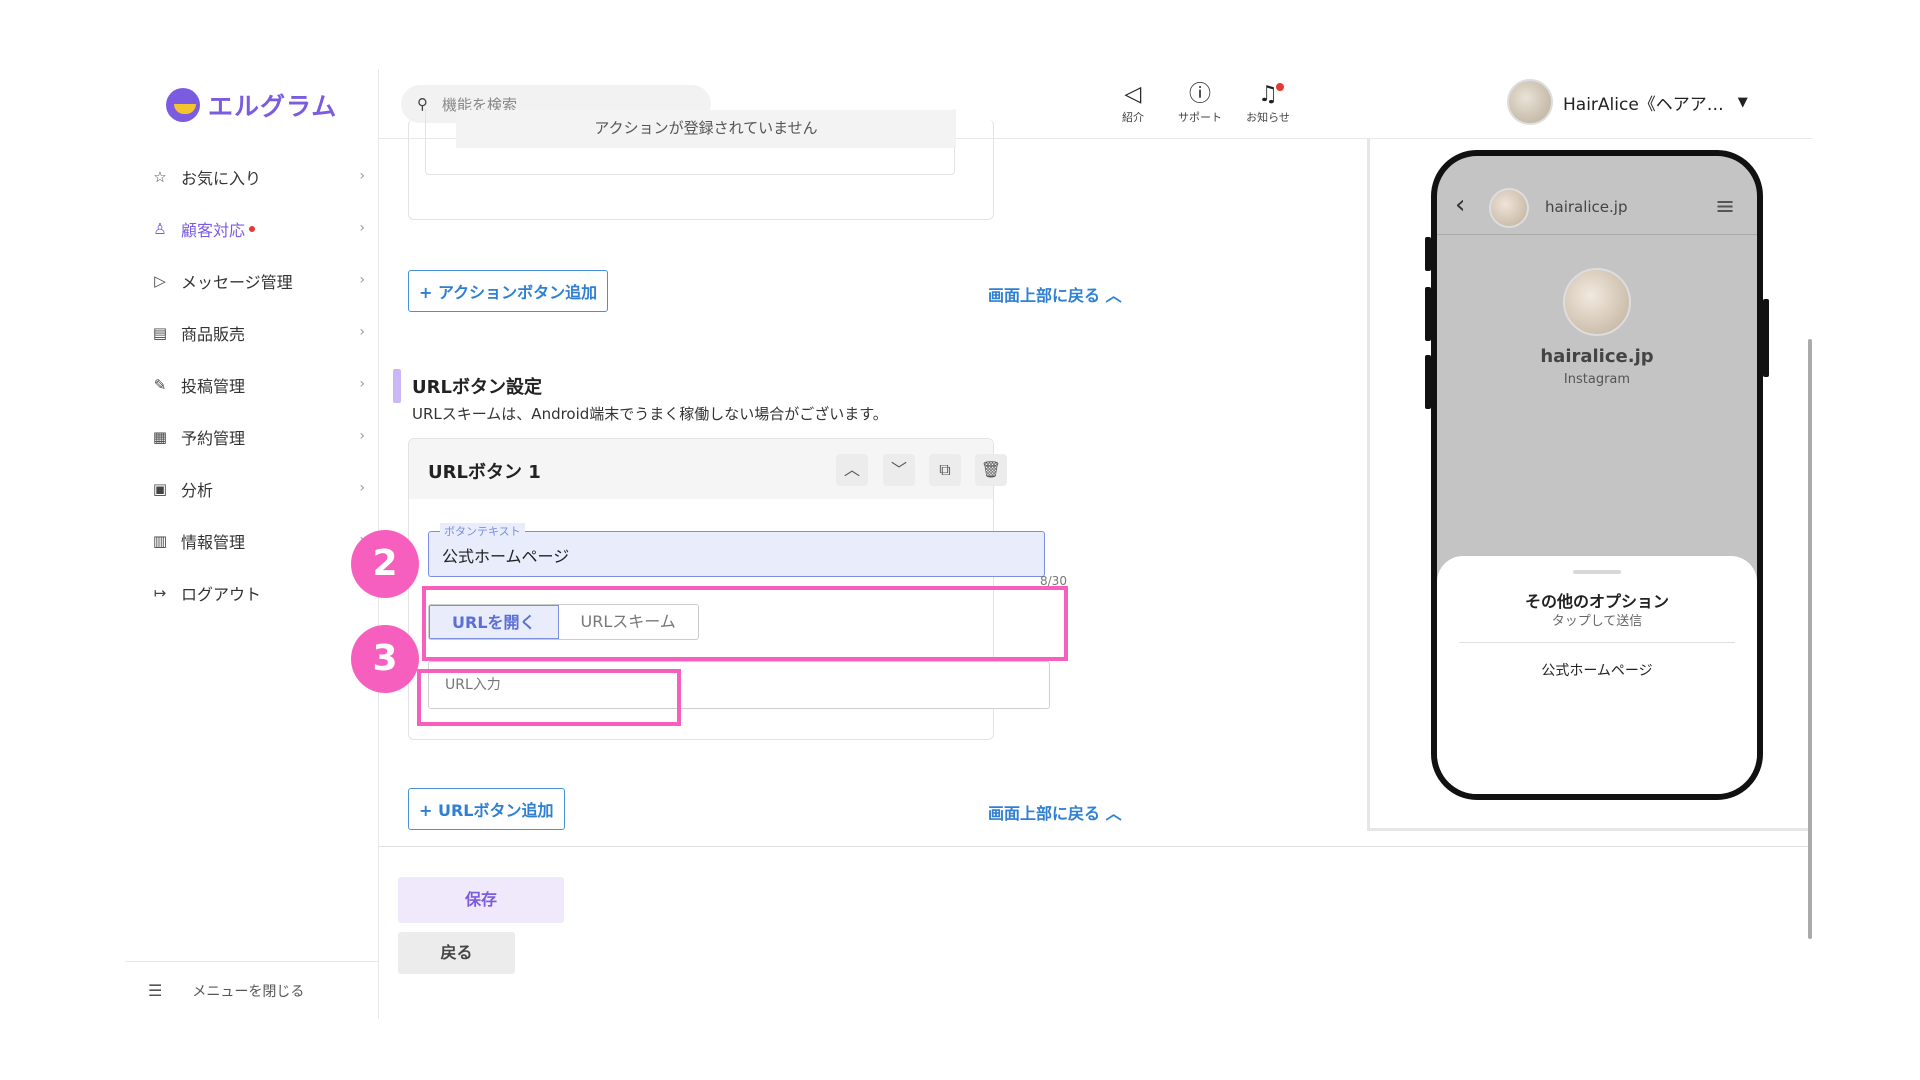  Describe the element at coordinates (197, 490) in the screenshot. I see `sidebar-item-label: 分析` at that location.